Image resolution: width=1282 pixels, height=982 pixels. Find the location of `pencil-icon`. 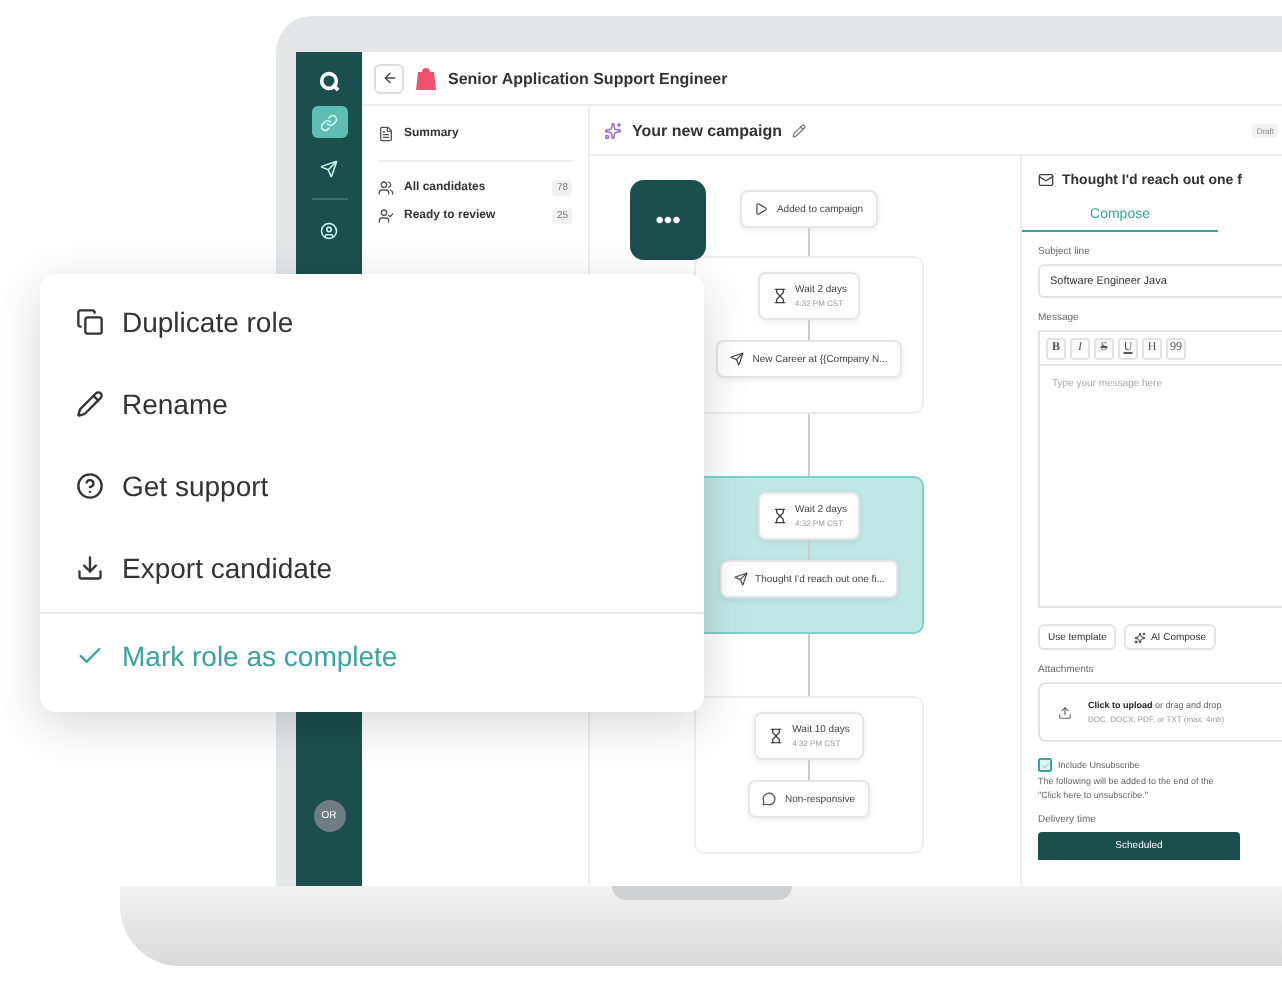

pencil-icon is located at coordinates (90, 403).